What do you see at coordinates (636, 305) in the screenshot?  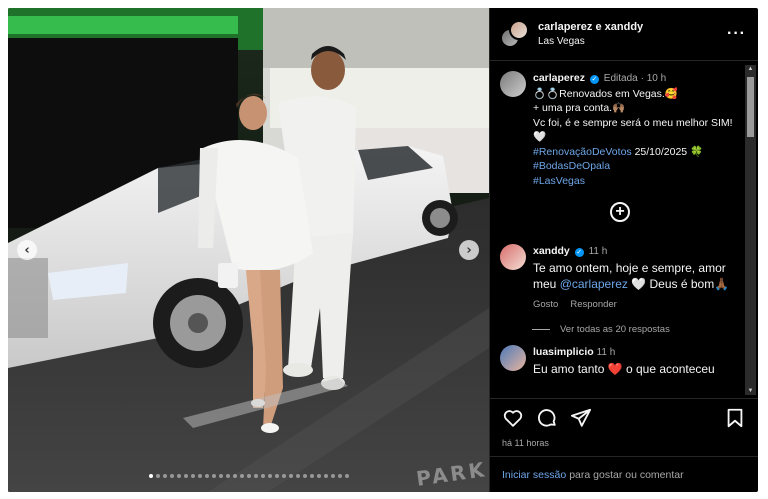 I see `comment-actions: Gosto Responder` at bounding box center [636, 305].